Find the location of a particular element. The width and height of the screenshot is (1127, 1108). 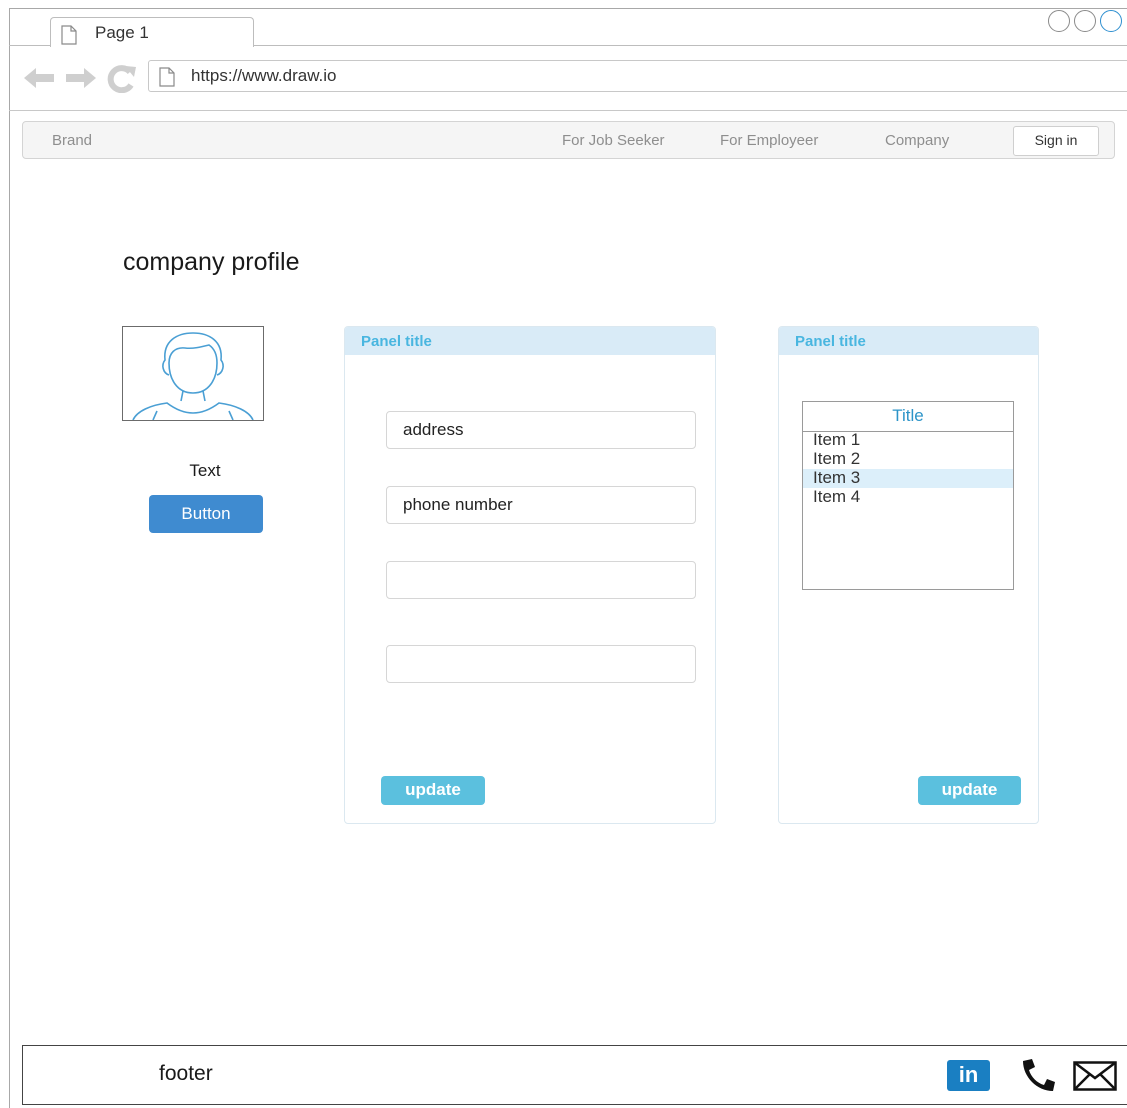

forward-arrow-icon is located at coordinates (81, 80).